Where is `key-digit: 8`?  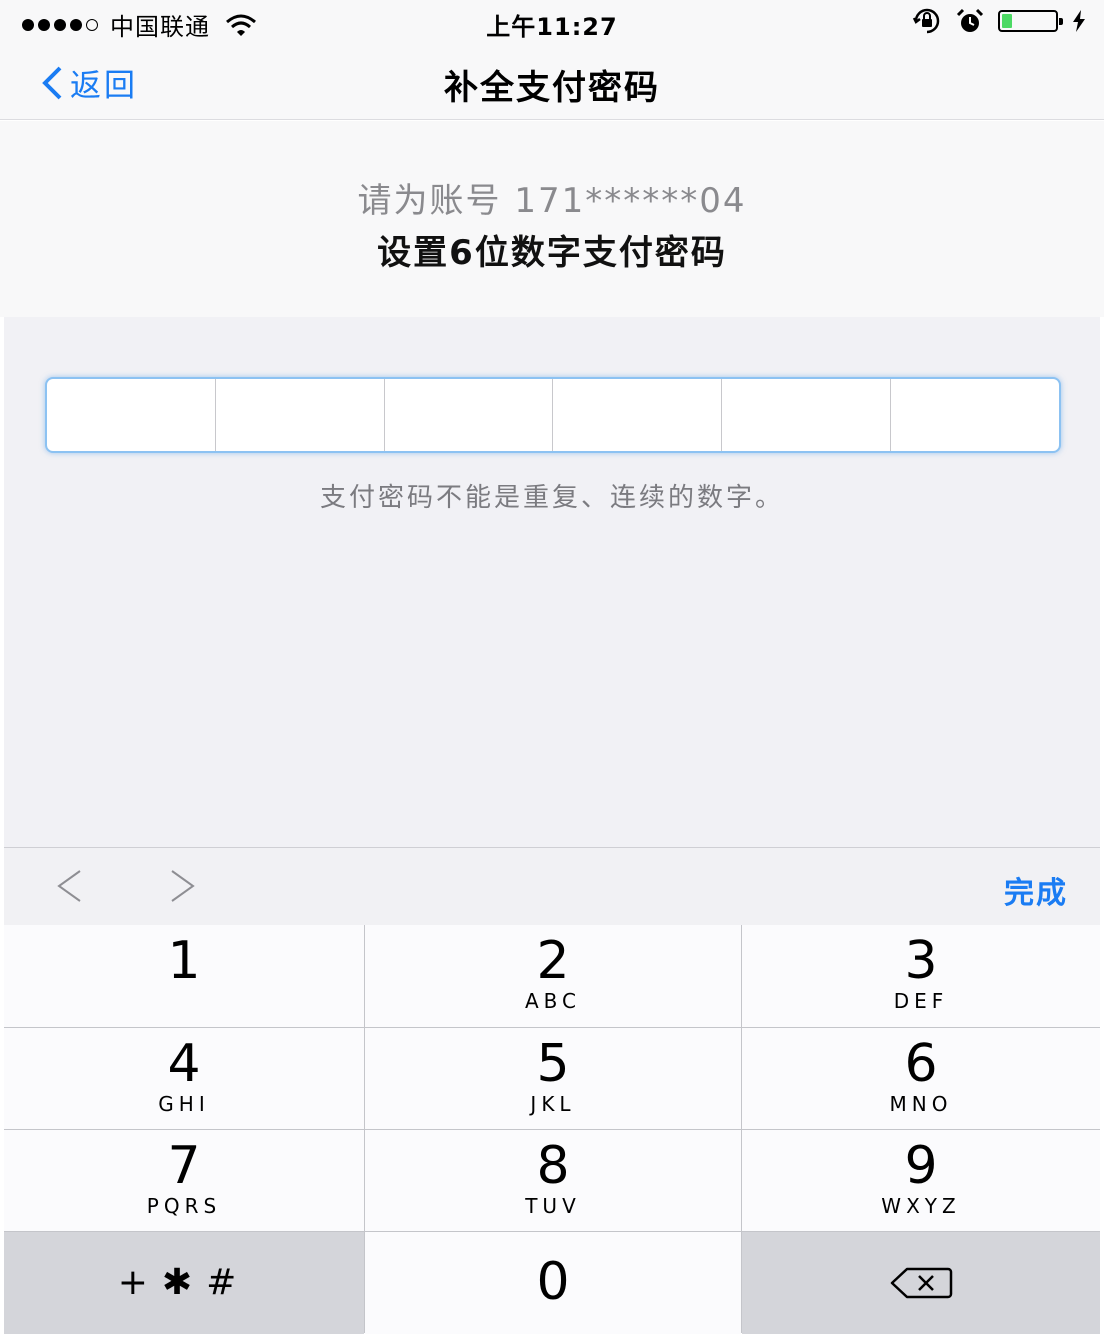
key-digit: 8 is located at coordinates (553, 1166).